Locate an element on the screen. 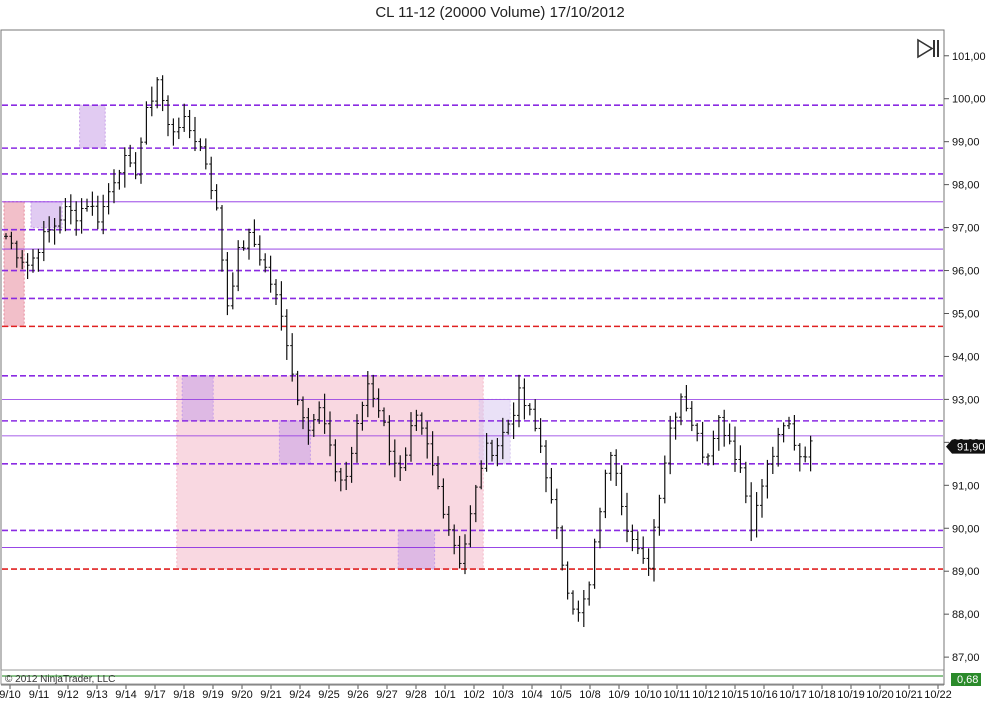 Image resolution: width=1000 pixels, height=728 pixels. volume-panel-frame is located at coordinates (472, 677).